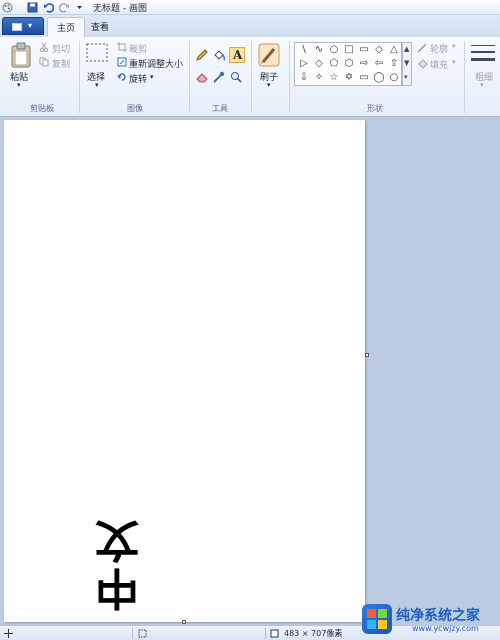 Image resolution: width=500 pixels, height=640 pixels. I want to click on shapes-group-label: 形状, so click(375, 108).